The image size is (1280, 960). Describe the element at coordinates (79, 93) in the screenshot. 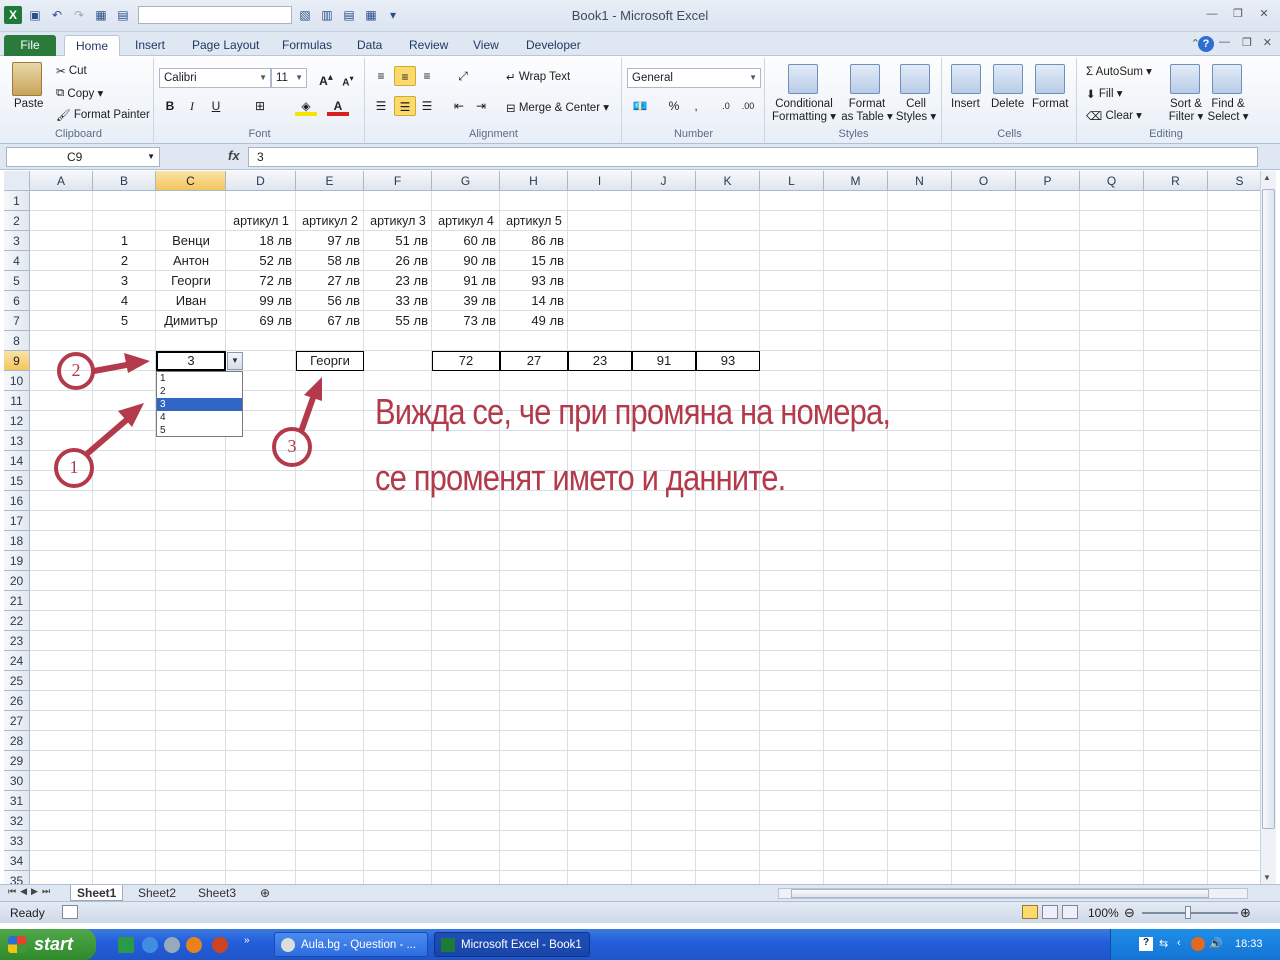

I see `copy-button: ⧉ Copy ▾` at that location.